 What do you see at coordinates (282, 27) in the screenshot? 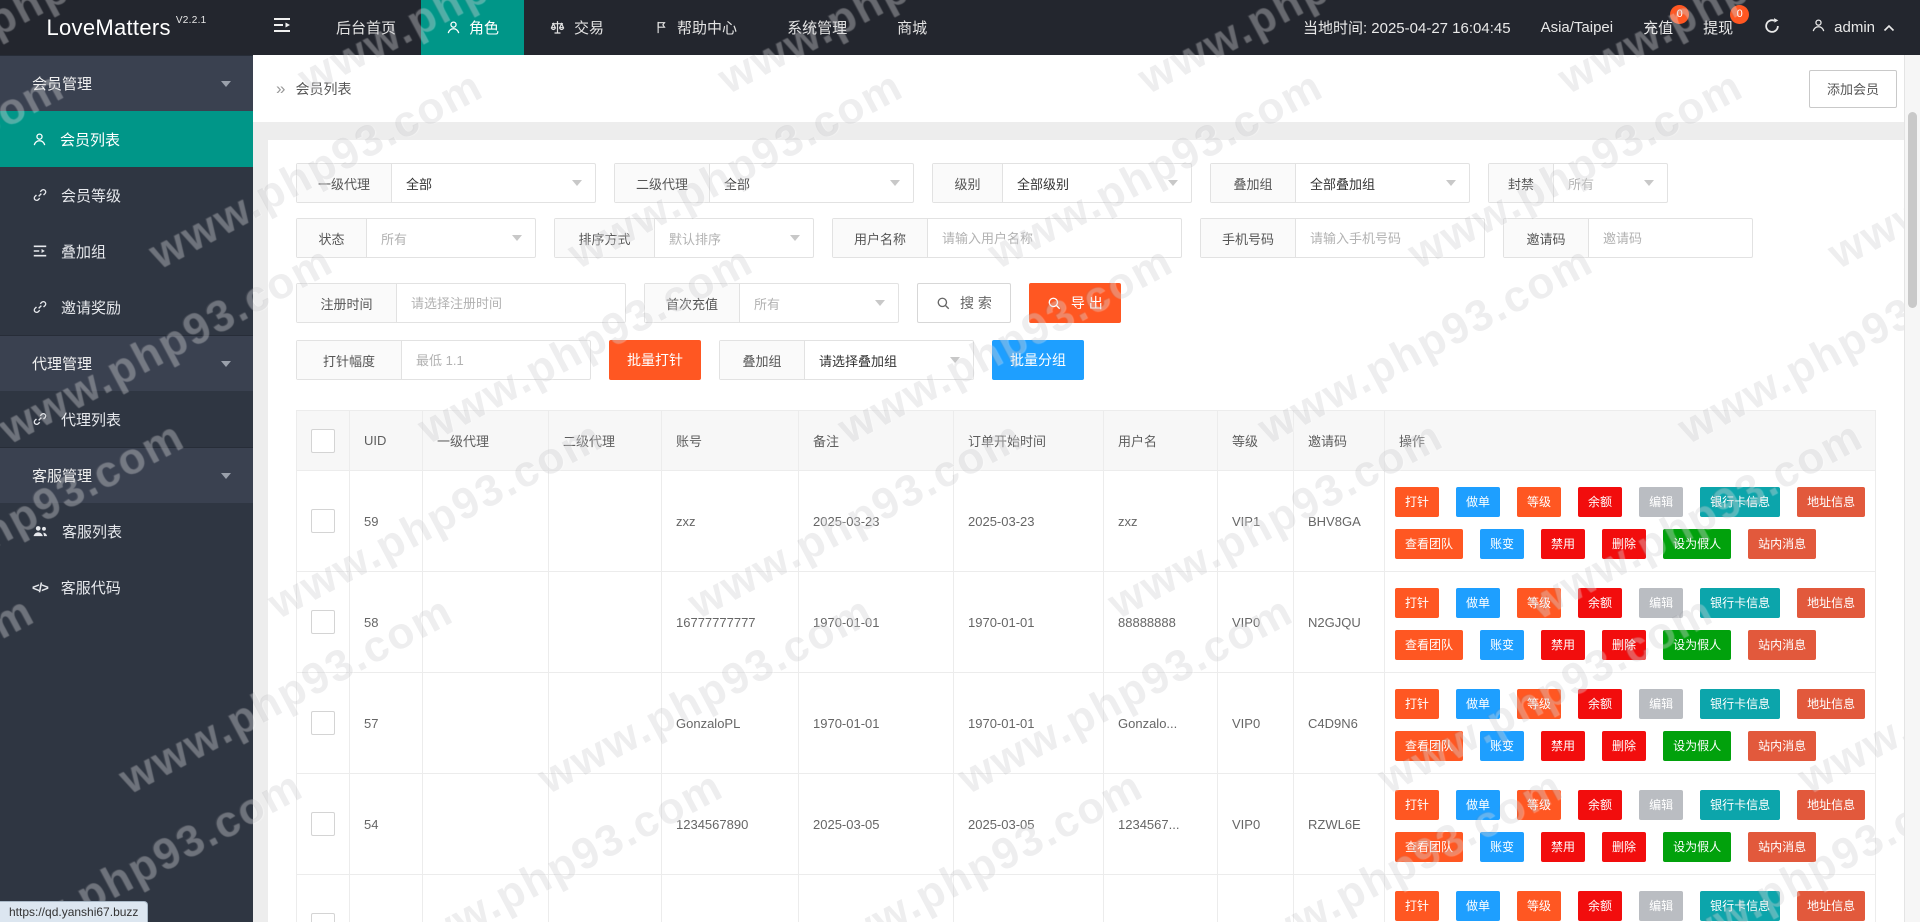
I see `sidebar-collapse-button` at bounding box center [282, 27].